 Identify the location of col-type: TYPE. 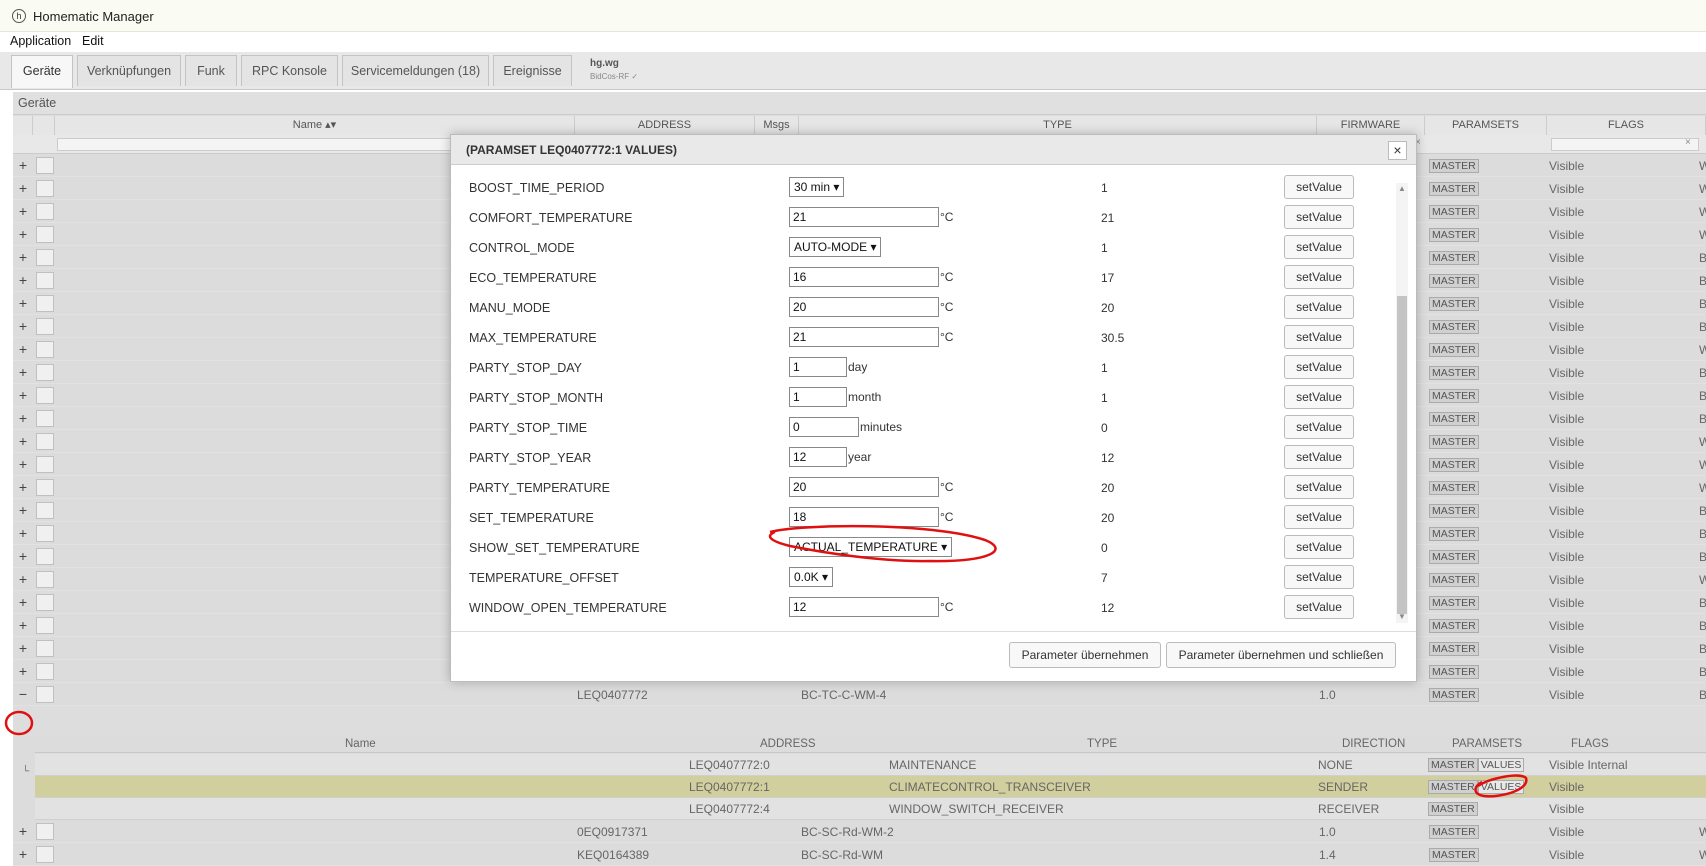
(1058, 125).